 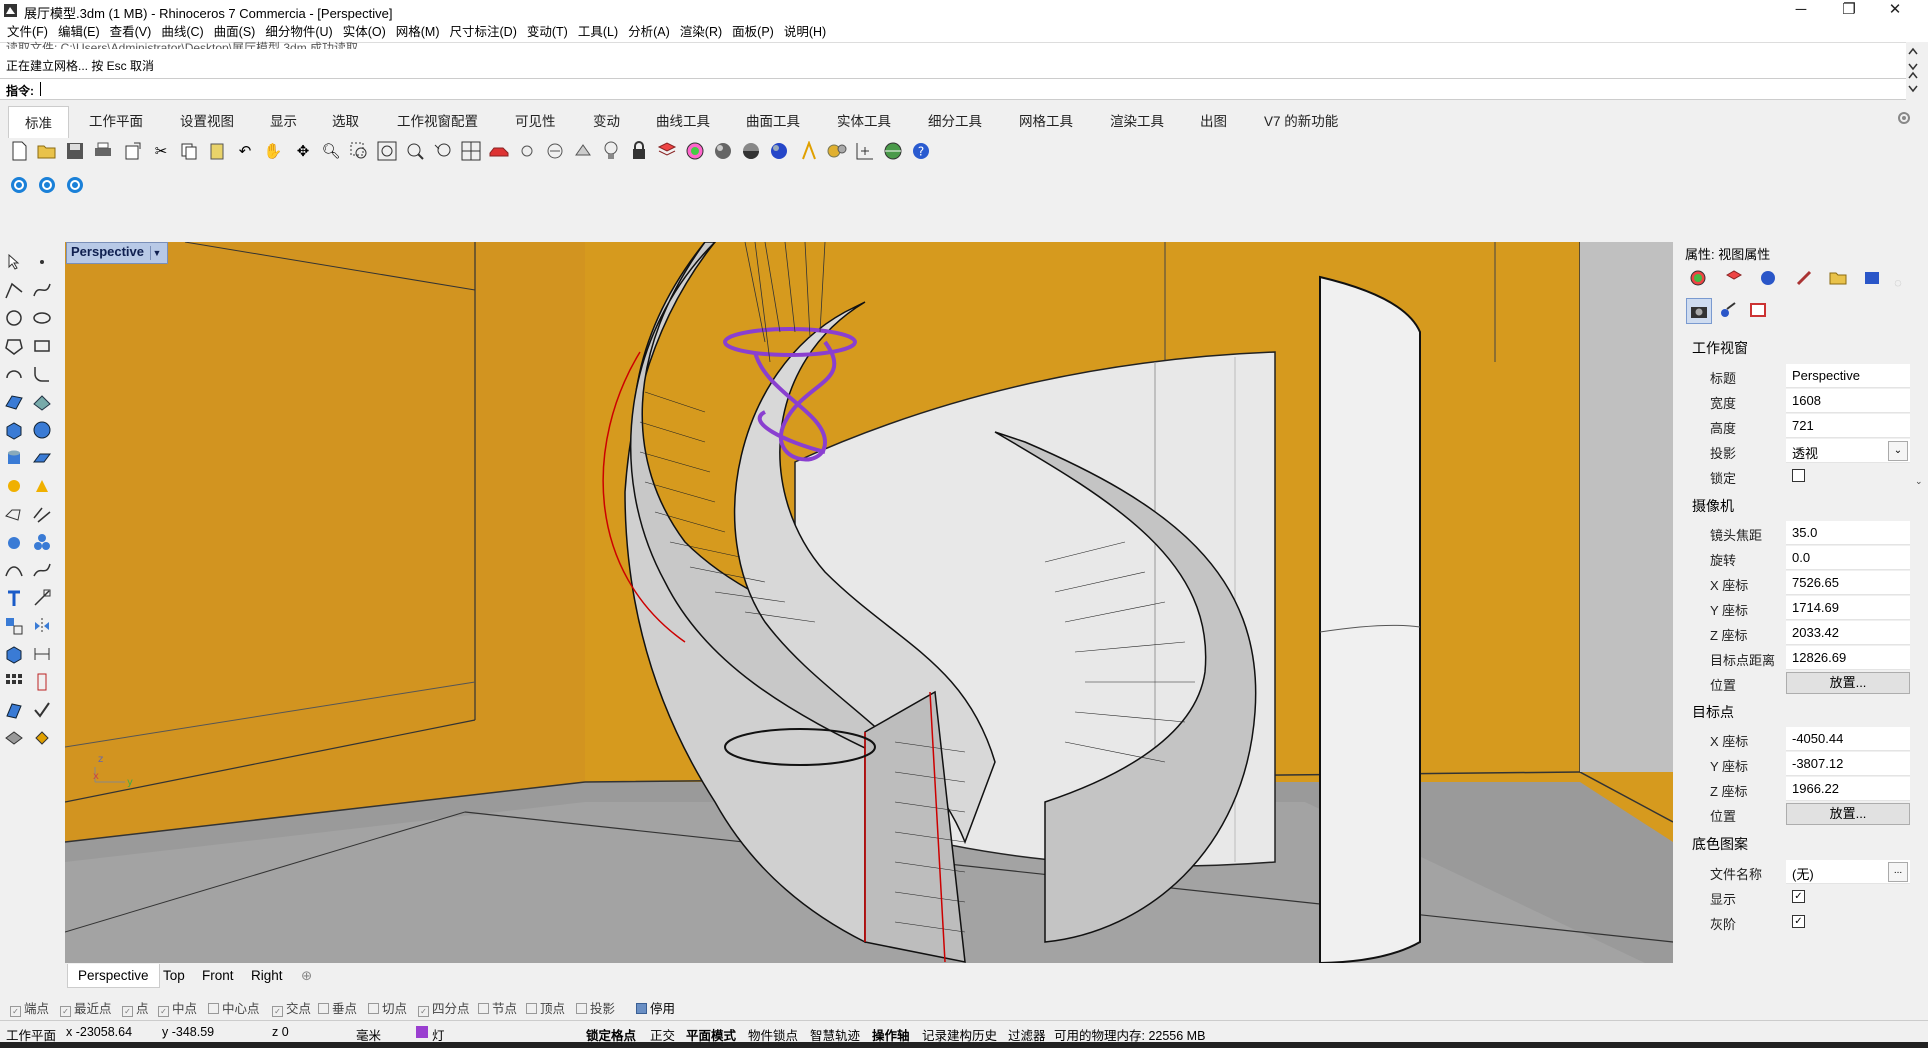 I want to click on tab-v7-new: V7 的新功能, so click(x=1301, y=120).